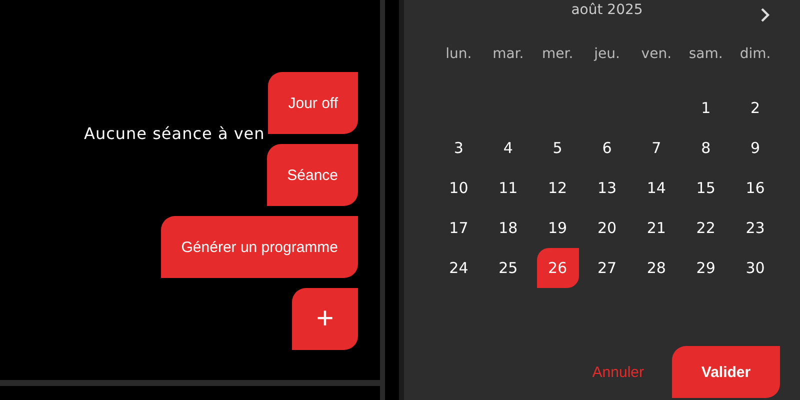  Describe the element at coordinates (607, 10) in the screenshot. I see `month-label: août 2025` at that location.